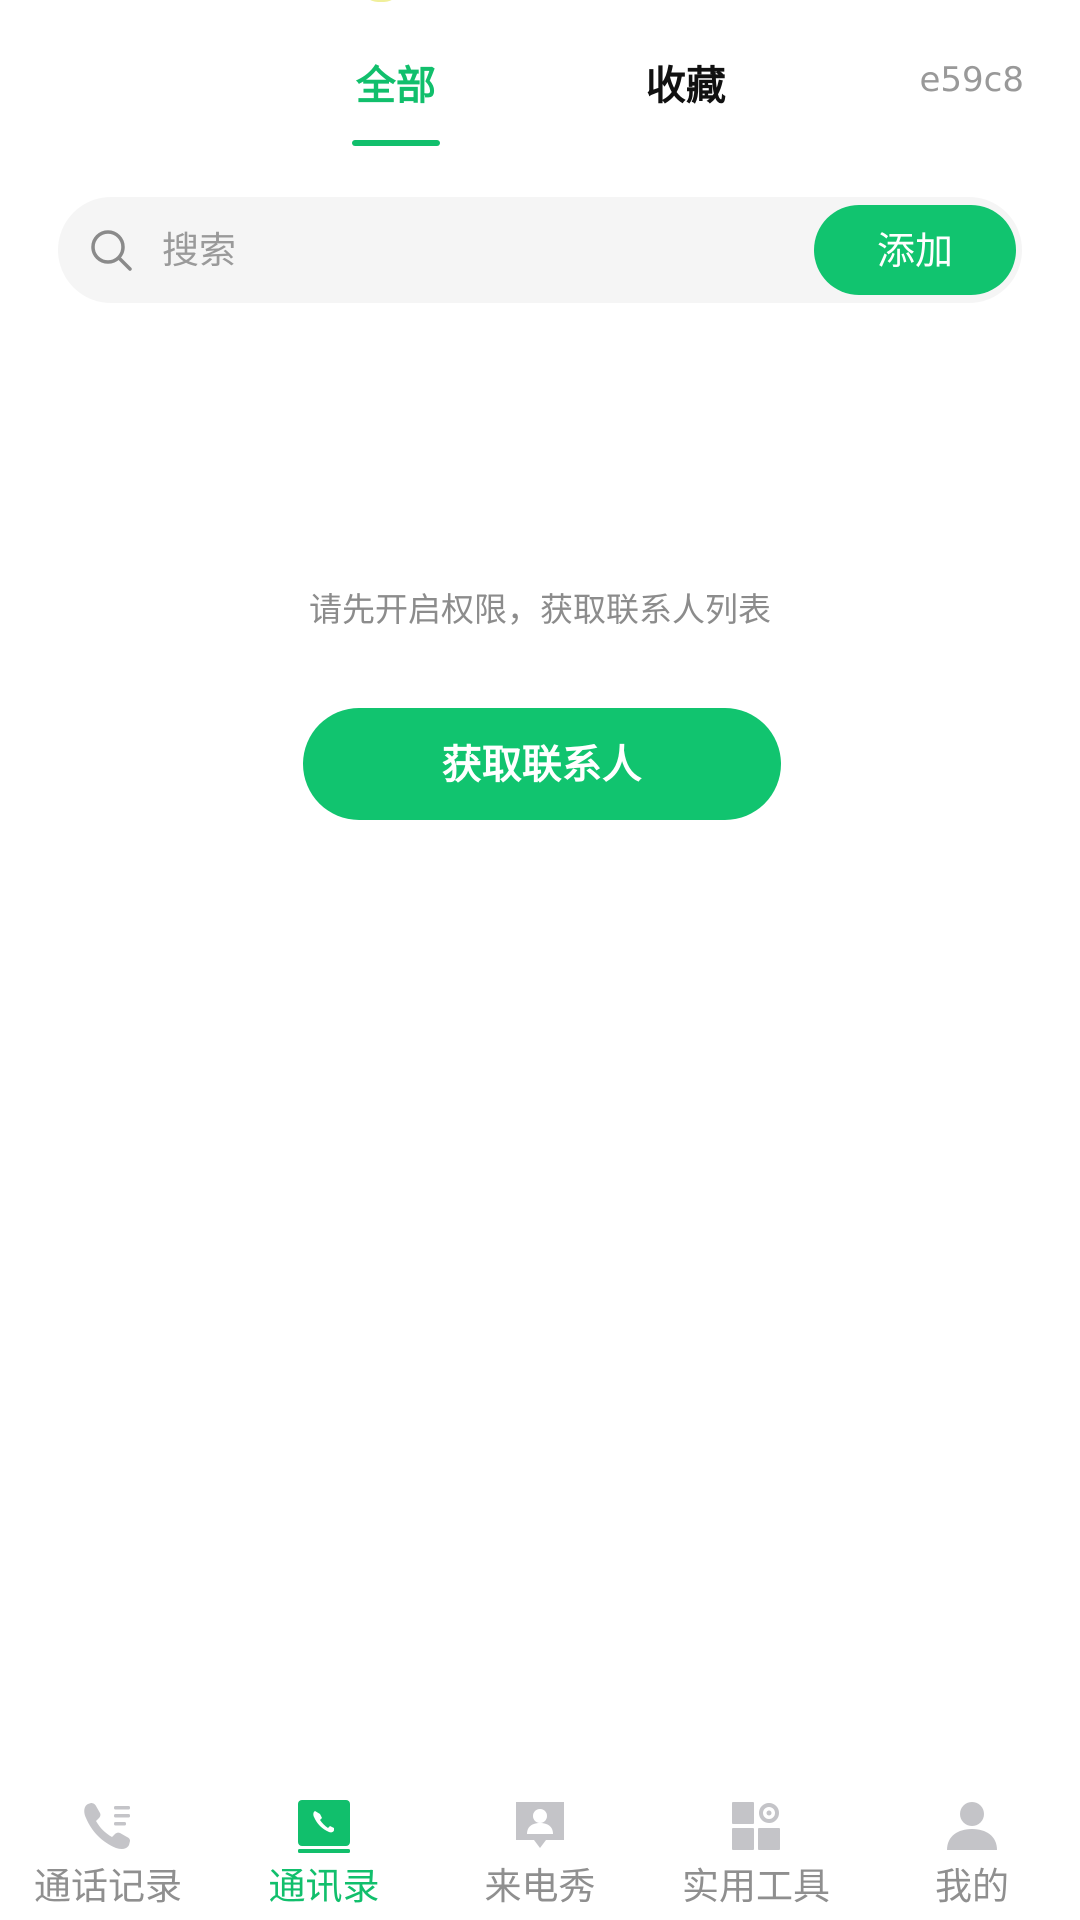 This screenshot has height=1920, width=1080. What do you see at coordinates (971, 80) in the screenshot?
I see `corner-code: e59c8` at bounding box center [971, 80].